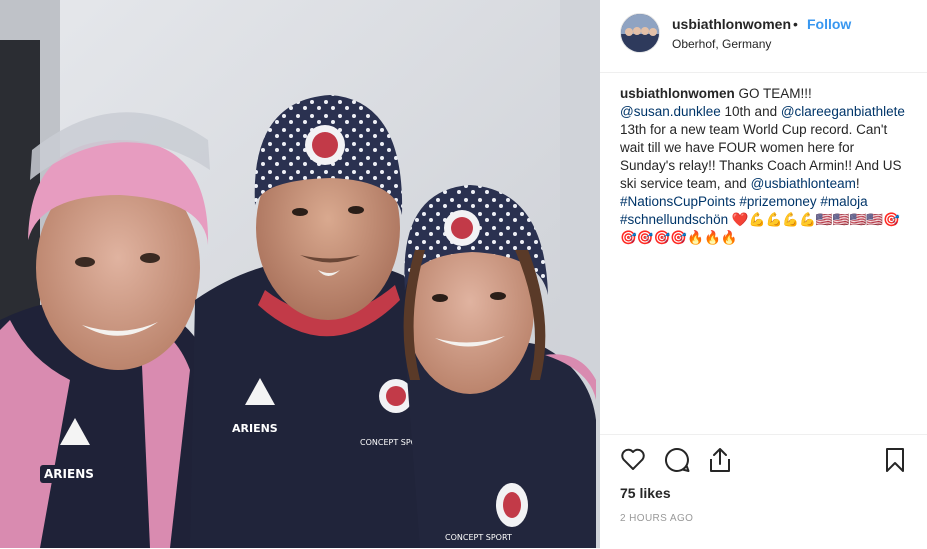  What do you see at coordinates (69, 474) in the screenshot?
I see `jacket-logo-left: ARIENS` at bounding box center [69, 474].